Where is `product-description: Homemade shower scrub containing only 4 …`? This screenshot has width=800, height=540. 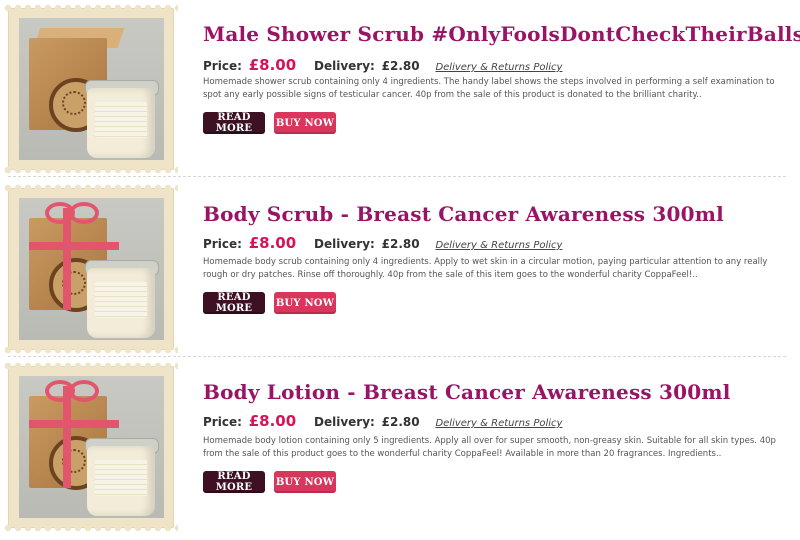 product-description: Homemade shower scrub containing only 4 … is located at coordinates (489, 88).